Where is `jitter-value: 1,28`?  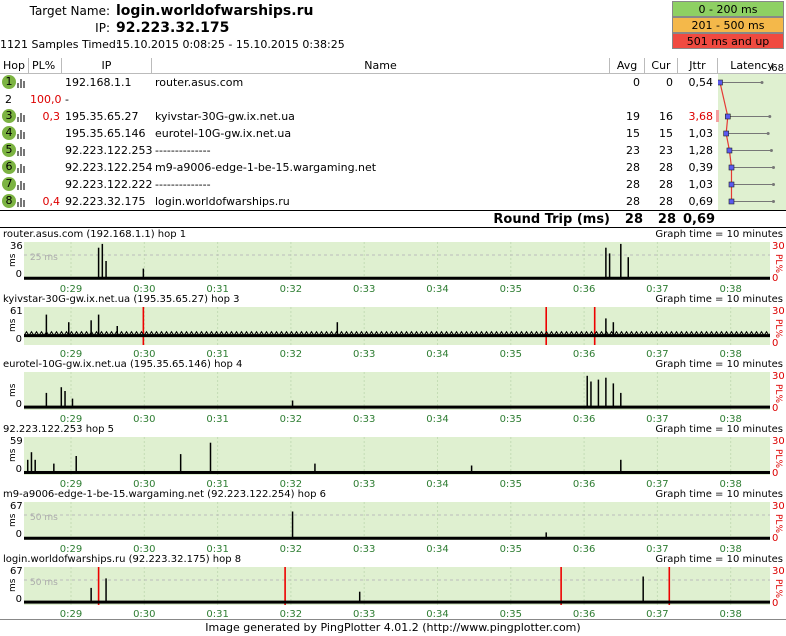 jitter-value: 1,28 is located at coordinates (701, 150).